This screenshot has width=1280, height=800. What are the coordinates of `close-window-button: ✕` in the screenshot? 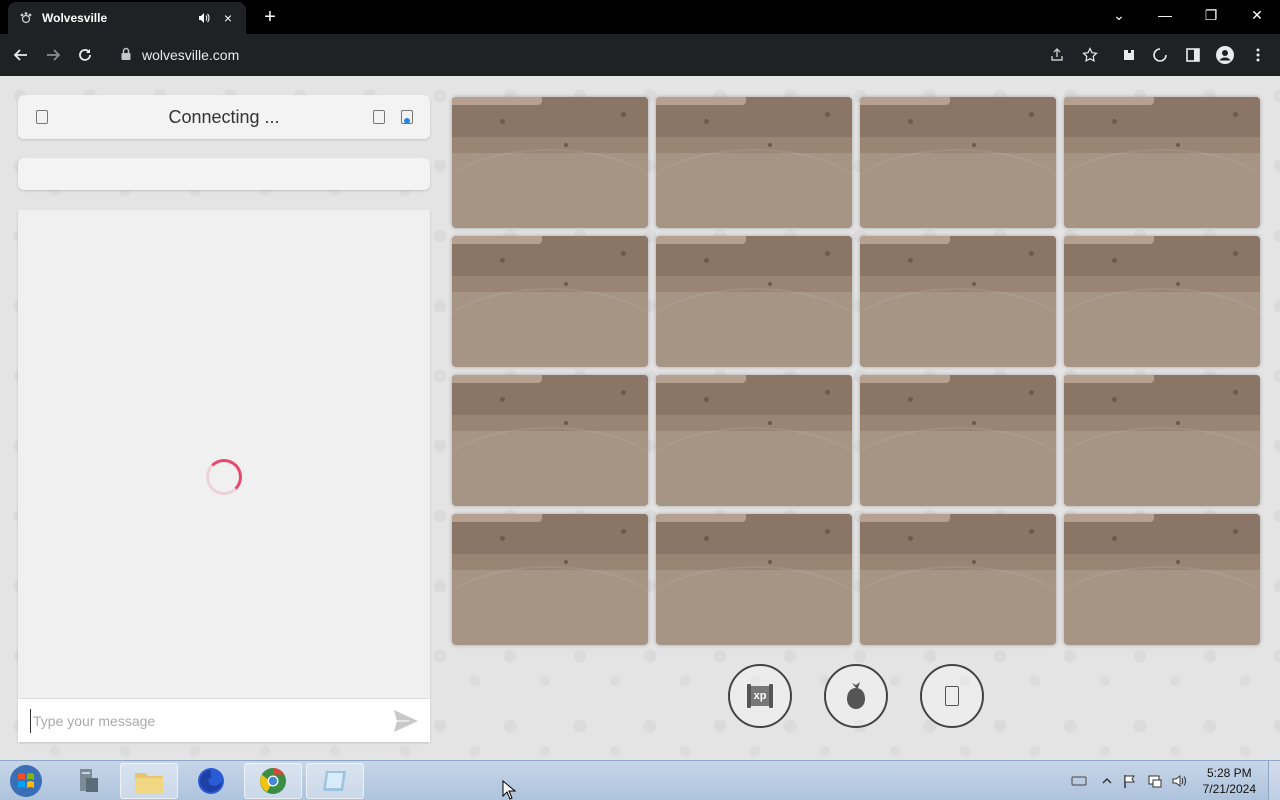 It's located at (1257, 15).